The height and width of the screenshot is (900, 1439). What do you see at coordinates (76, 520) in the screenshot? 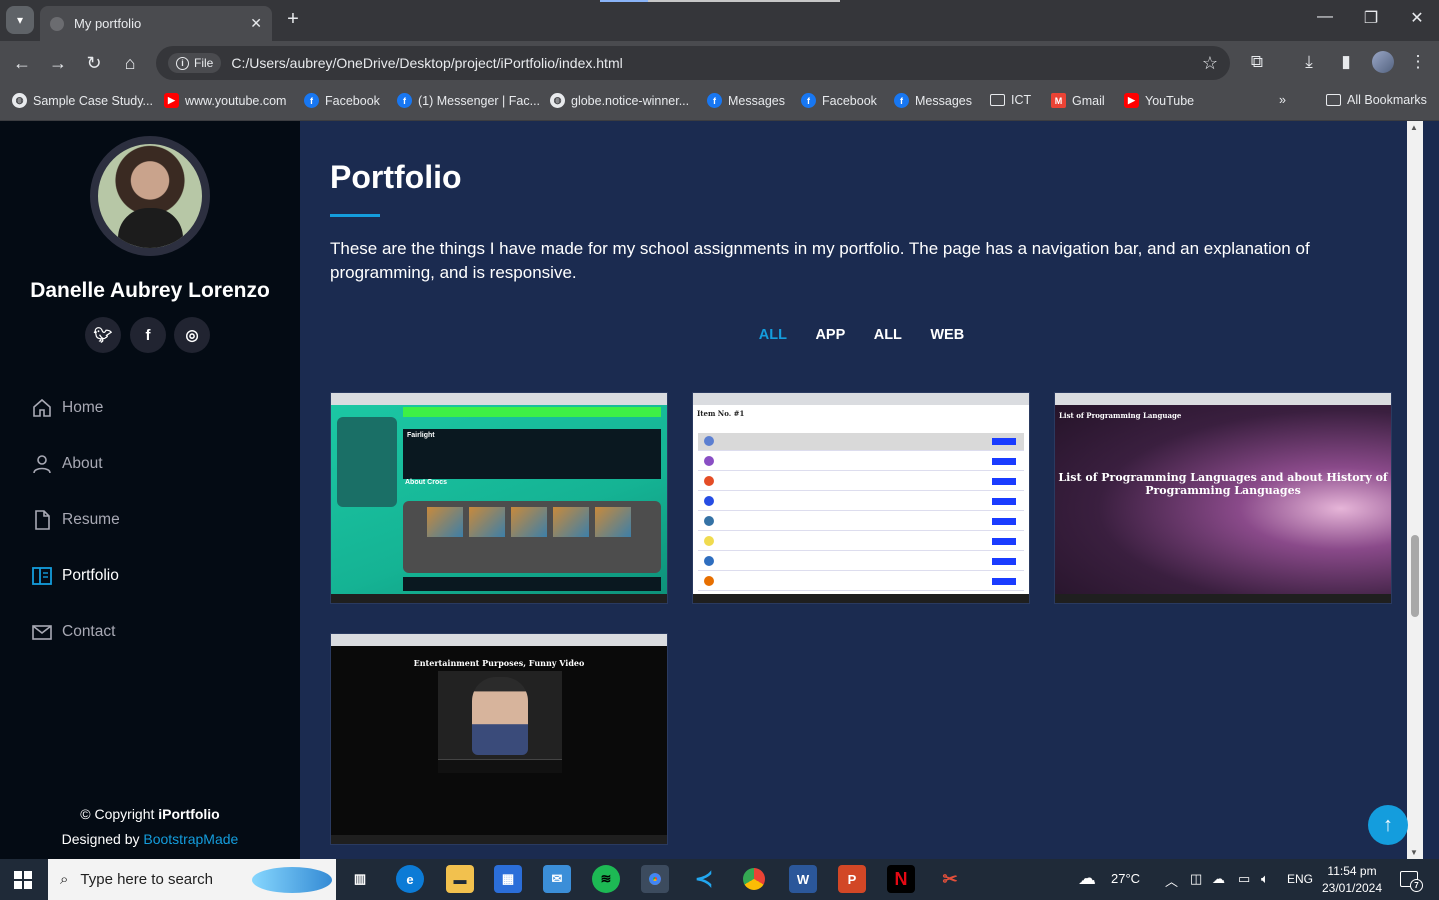
I see `nav-resume: Resume` at bounding box center [76, 520].